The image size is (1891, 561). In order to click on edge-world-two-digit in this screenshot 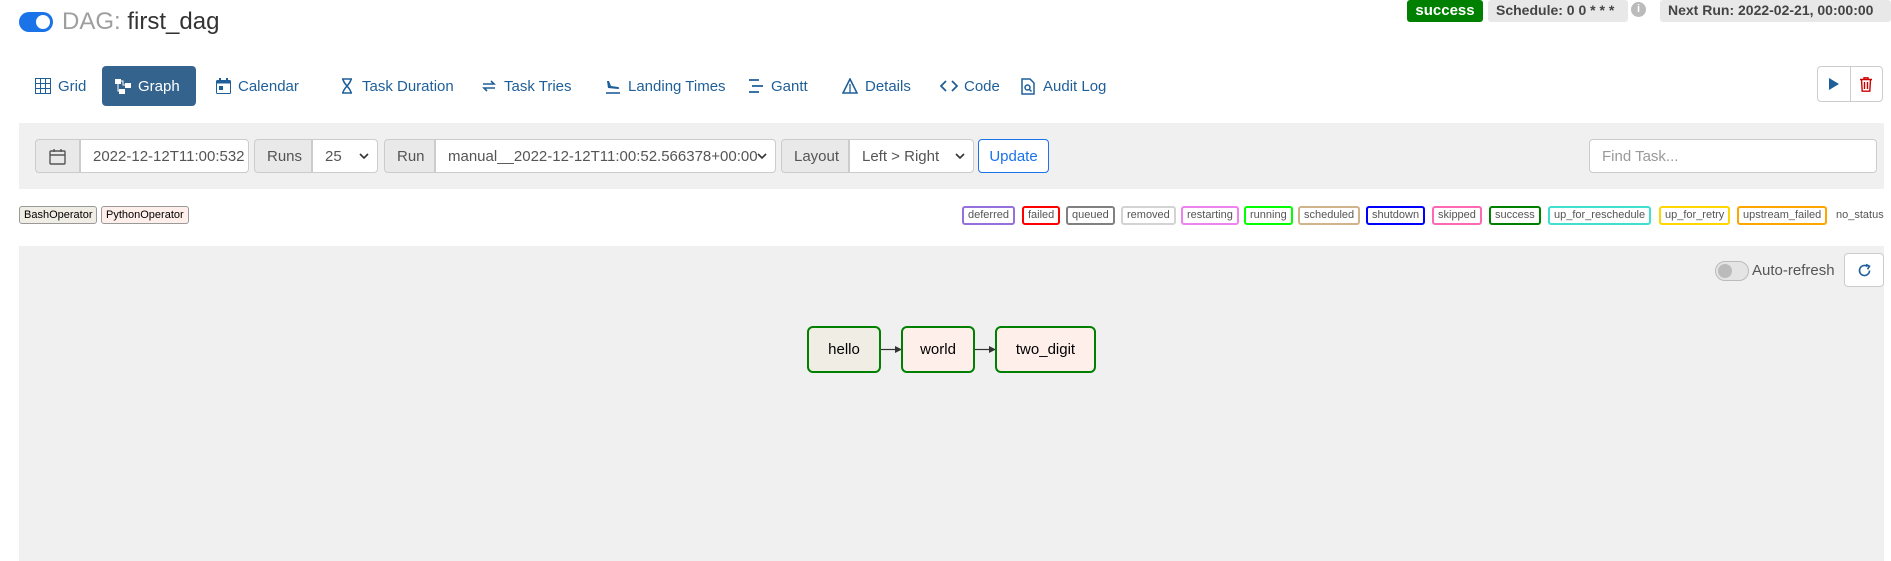, I will do `click(985, 349)`.